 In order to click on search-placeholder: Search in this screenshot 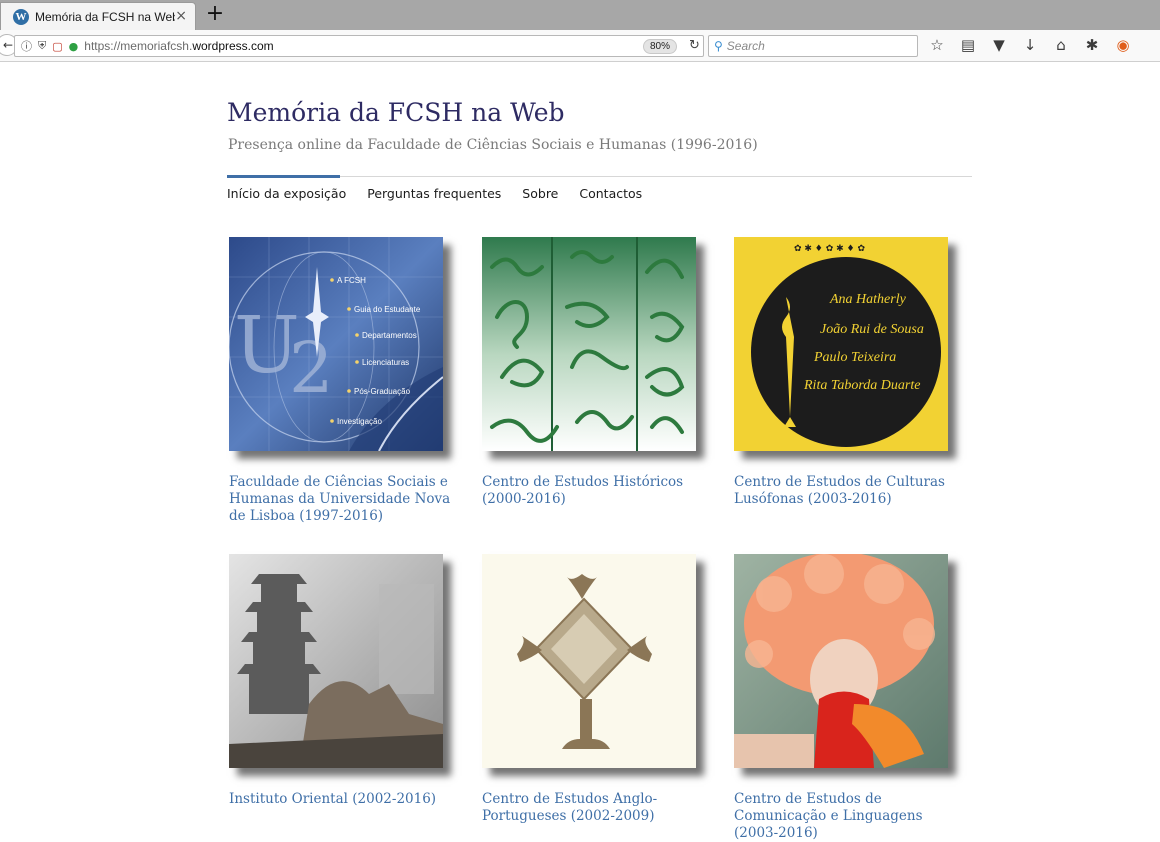, I will do `click(745, 46)`.